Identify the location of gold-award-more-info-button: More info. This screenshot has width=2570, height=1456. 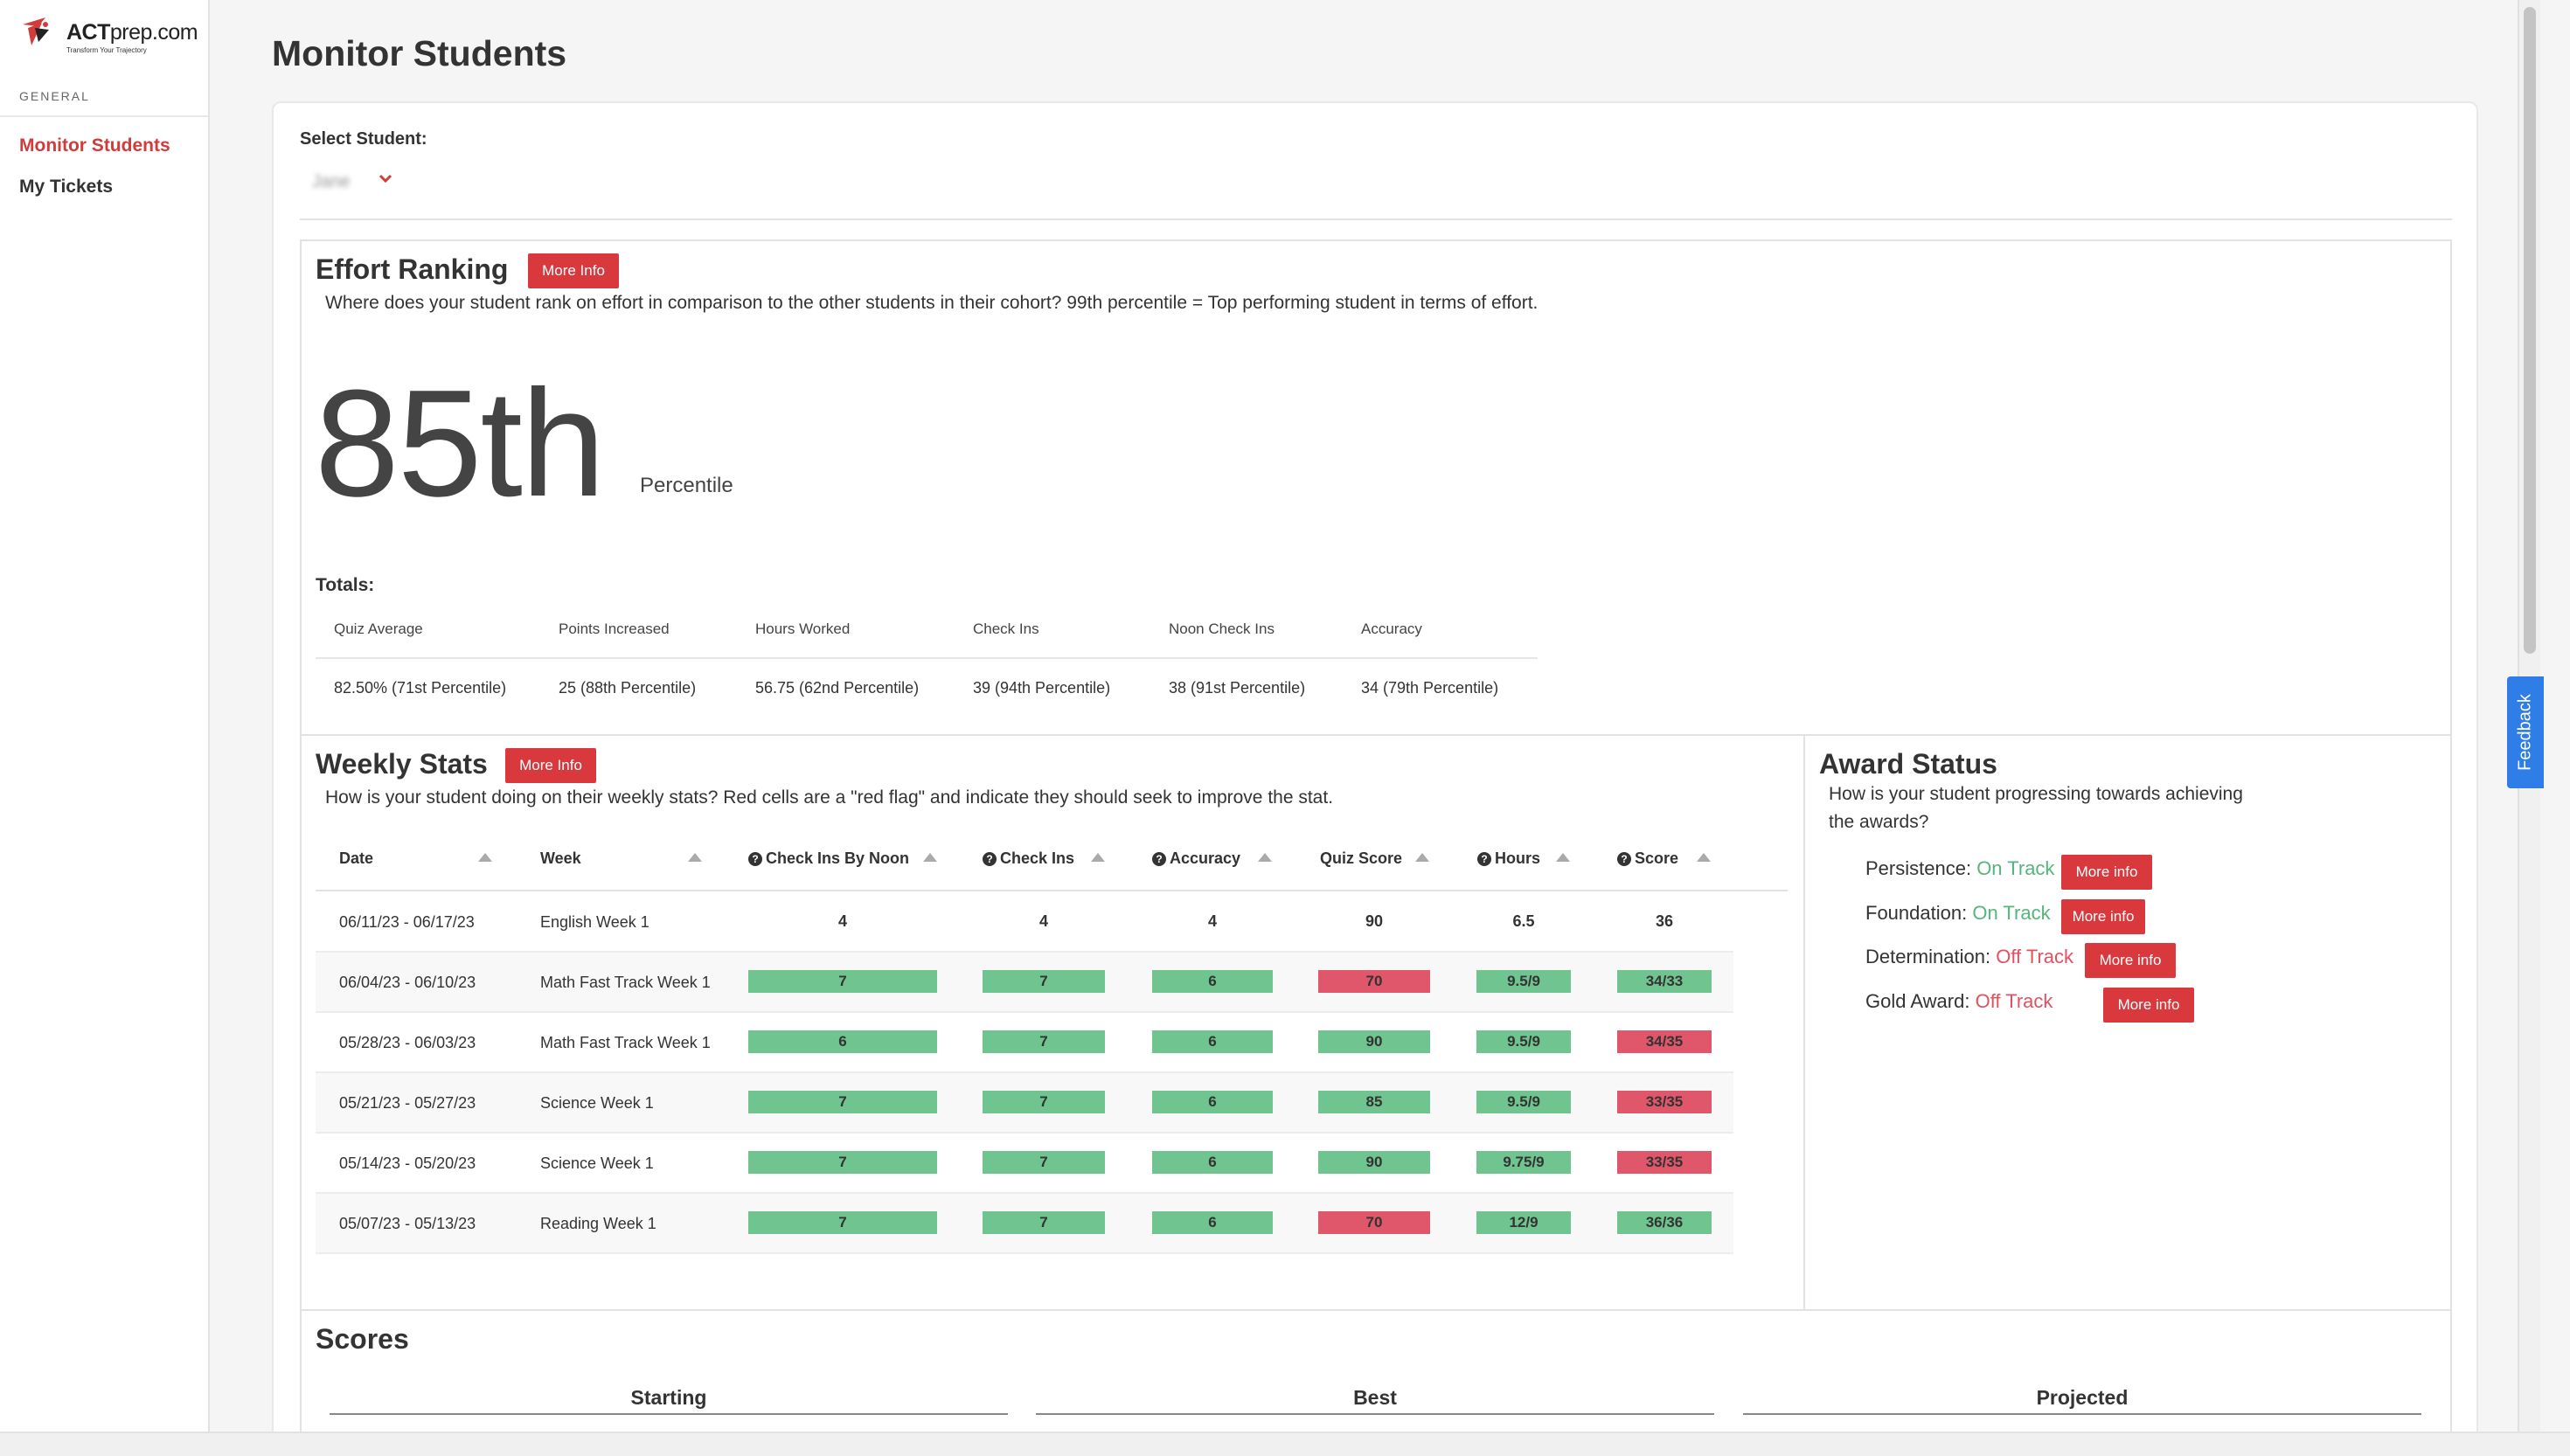
(2148, 1005).